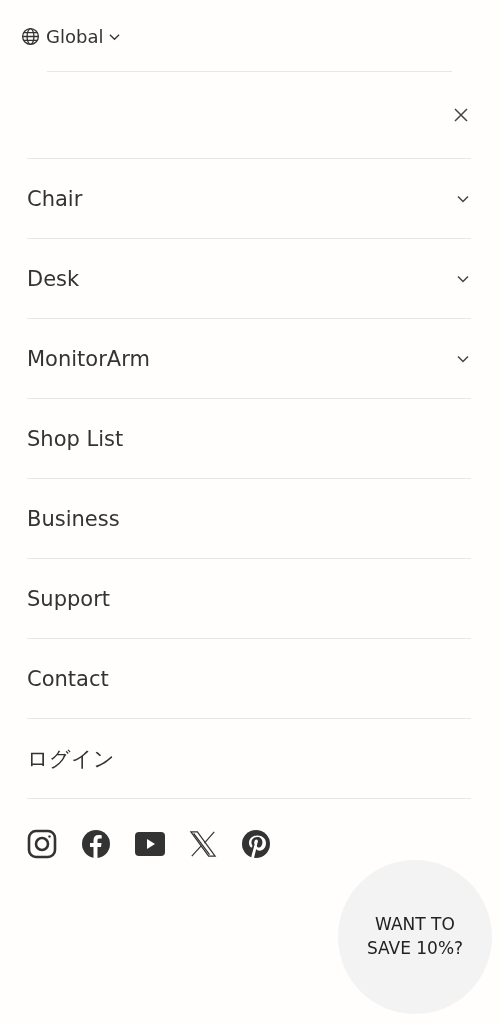  What do you see at coordinates (150, 844) in the screenshot?
I see `video-play-icon` at bounding box center [150, 844].